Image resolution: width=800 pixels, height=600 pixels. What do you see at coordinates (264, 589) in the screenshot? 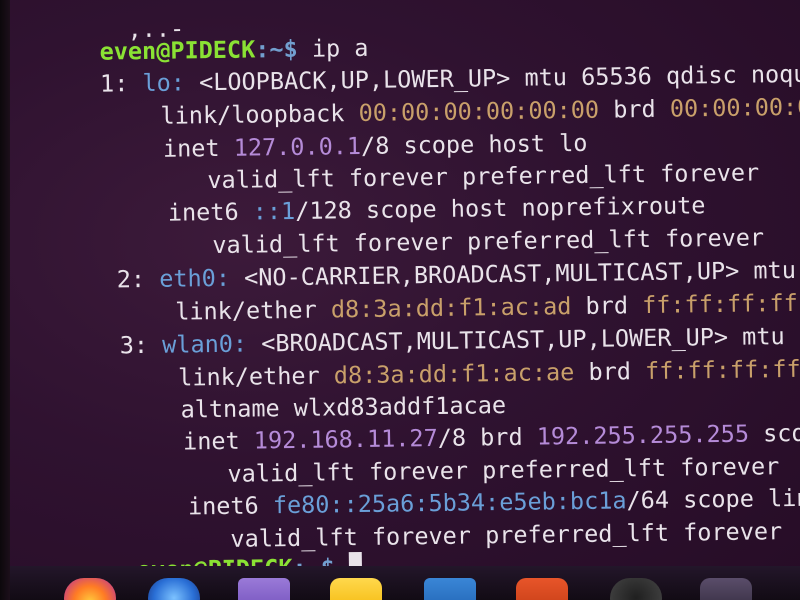
I see `files-icon` at bounding box center [264, 589].